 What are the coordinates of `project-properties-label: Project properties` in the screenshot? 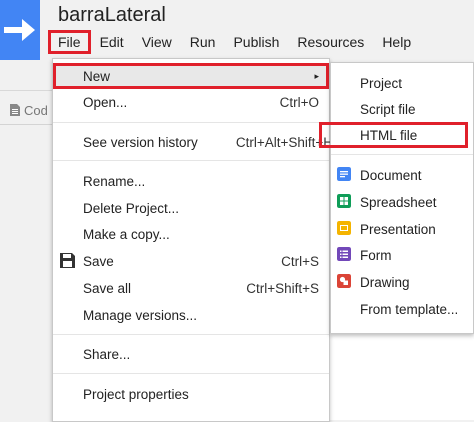 It's located at (136, 394).